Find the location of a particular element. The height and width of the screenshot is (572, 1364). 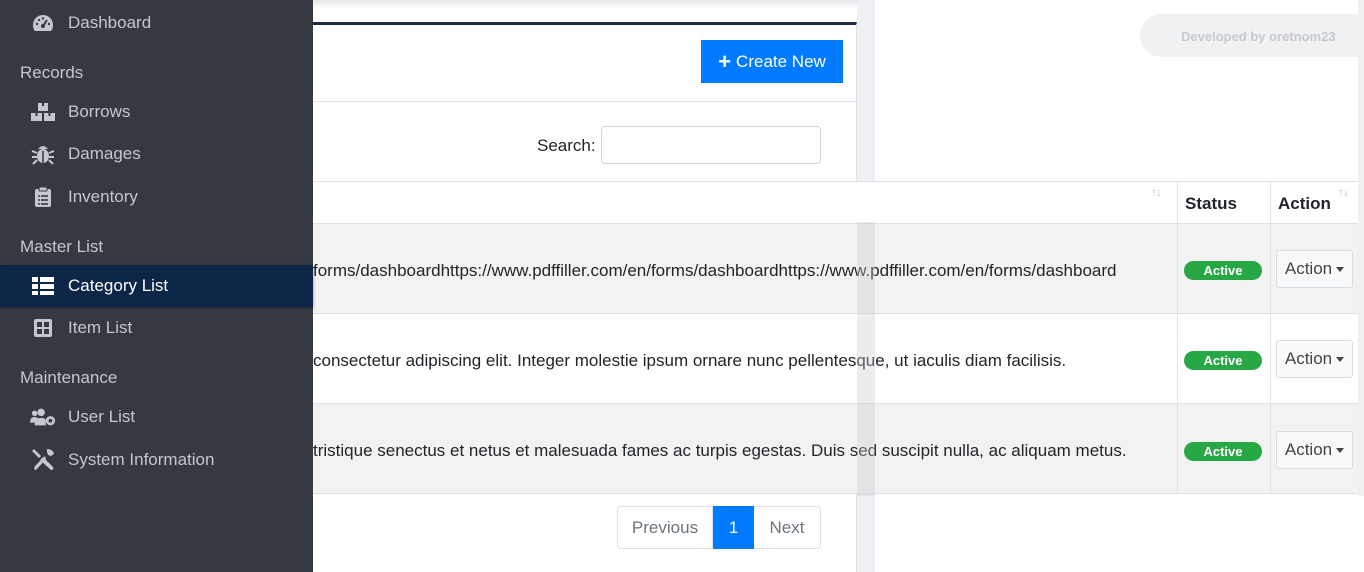

sidebar-item-label: Category List is located at coordinates (118, 285).